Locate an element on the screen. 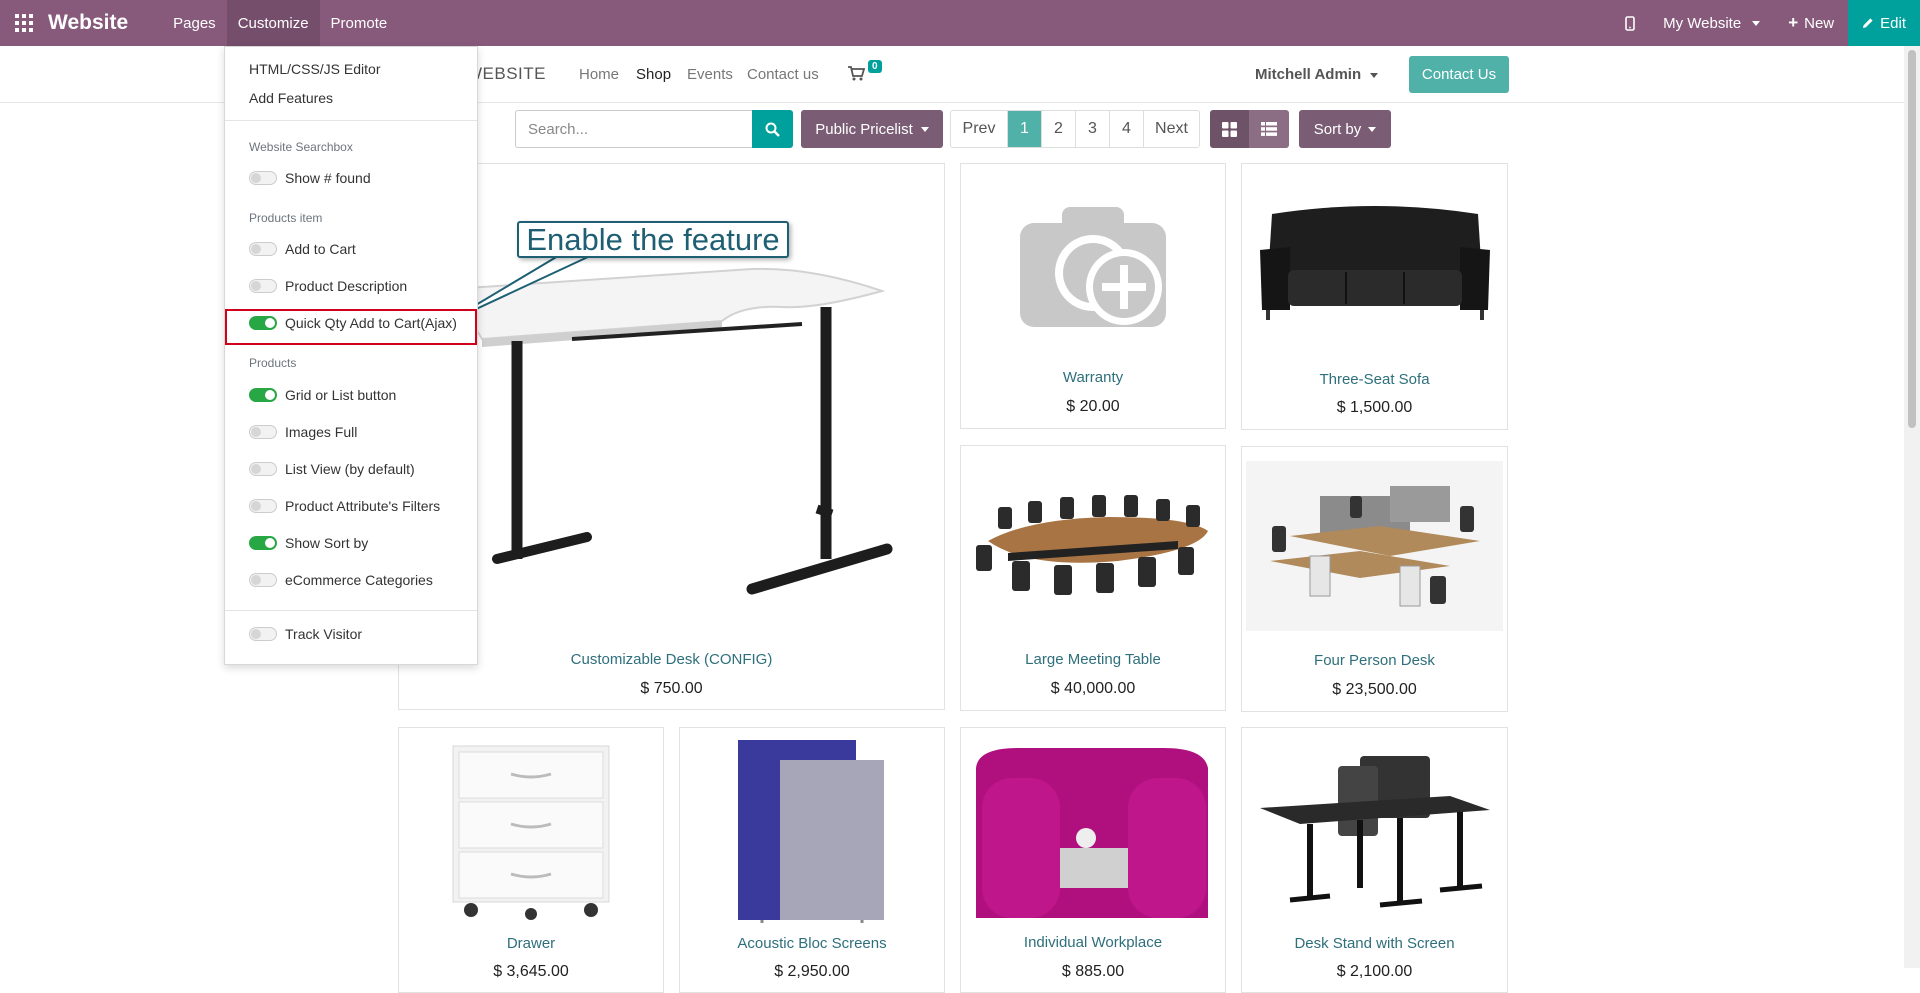 The width and height of the screenshot is (1920, 993). pager-page-2: 2 is located at coordinates (1059, 129).